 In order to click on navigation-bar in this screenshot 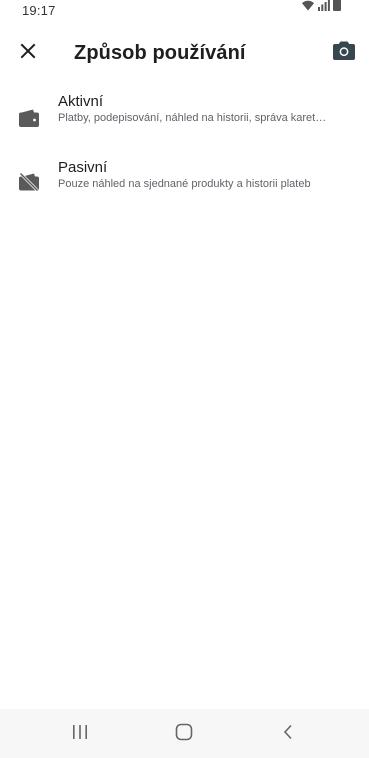, I will do `click(184, 733)`.